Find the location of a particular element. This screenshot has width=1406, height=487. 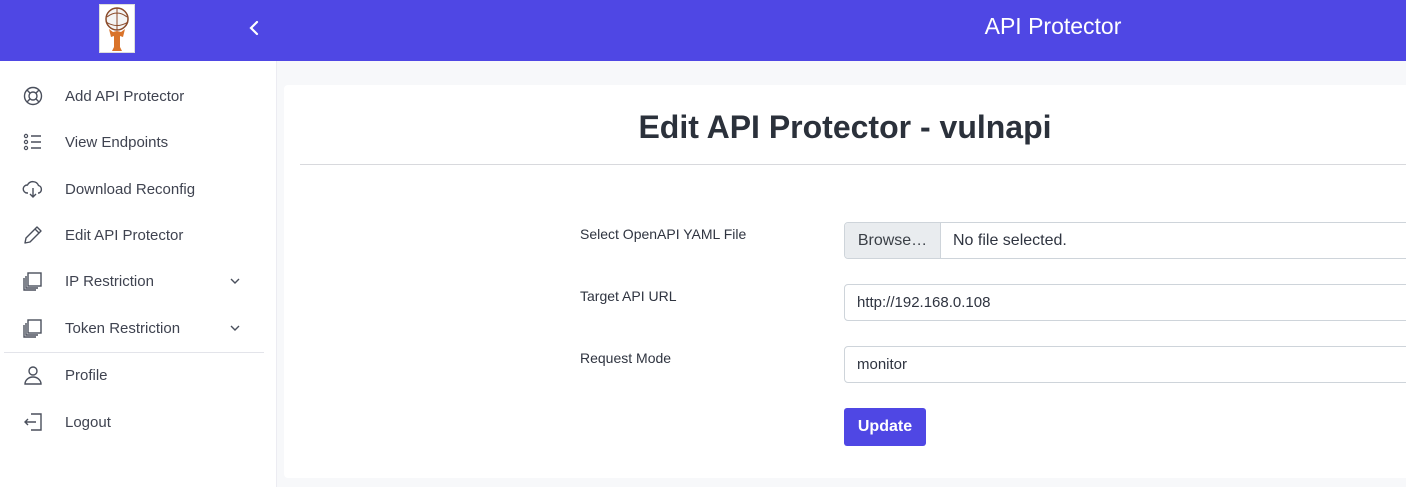

file-status-text: No file selected. is located at coordinates (1010, 240).